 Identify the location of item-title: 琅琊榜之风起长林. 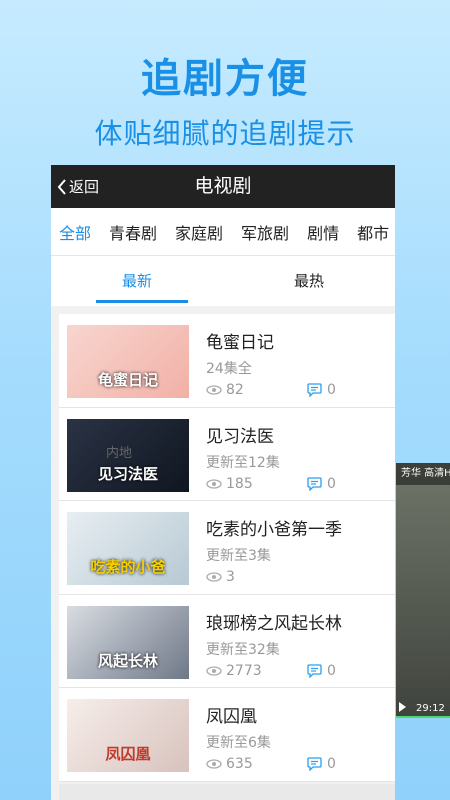
(274, 623).